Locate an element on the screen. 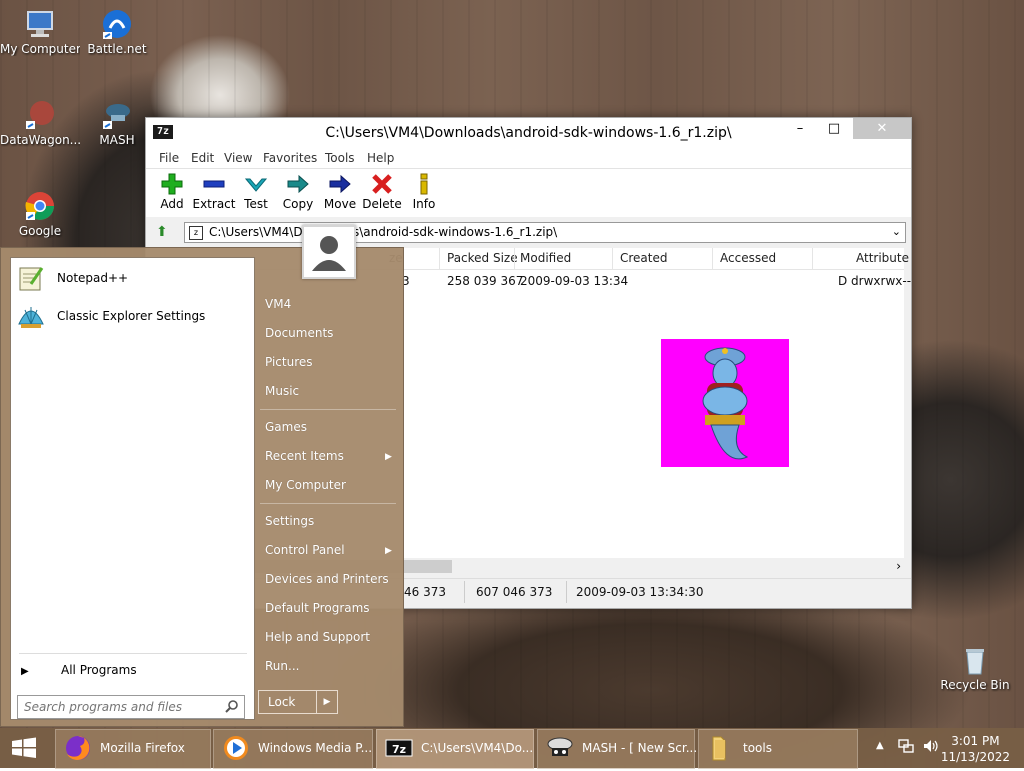 This screenshot has height=771, width=1024. system-tray: ▲ 3:01 PM 11/13/2022 is located at coordinates (947, 748).